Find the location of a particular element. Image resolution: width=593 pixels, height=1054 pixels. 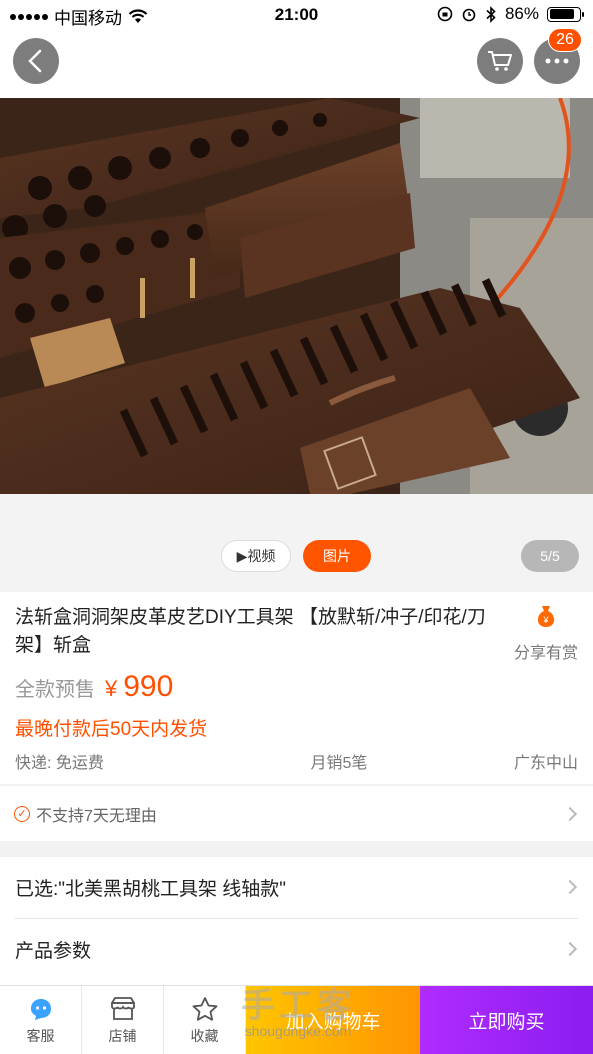

rotation-lock-icon is located at coordinates (445, 14).